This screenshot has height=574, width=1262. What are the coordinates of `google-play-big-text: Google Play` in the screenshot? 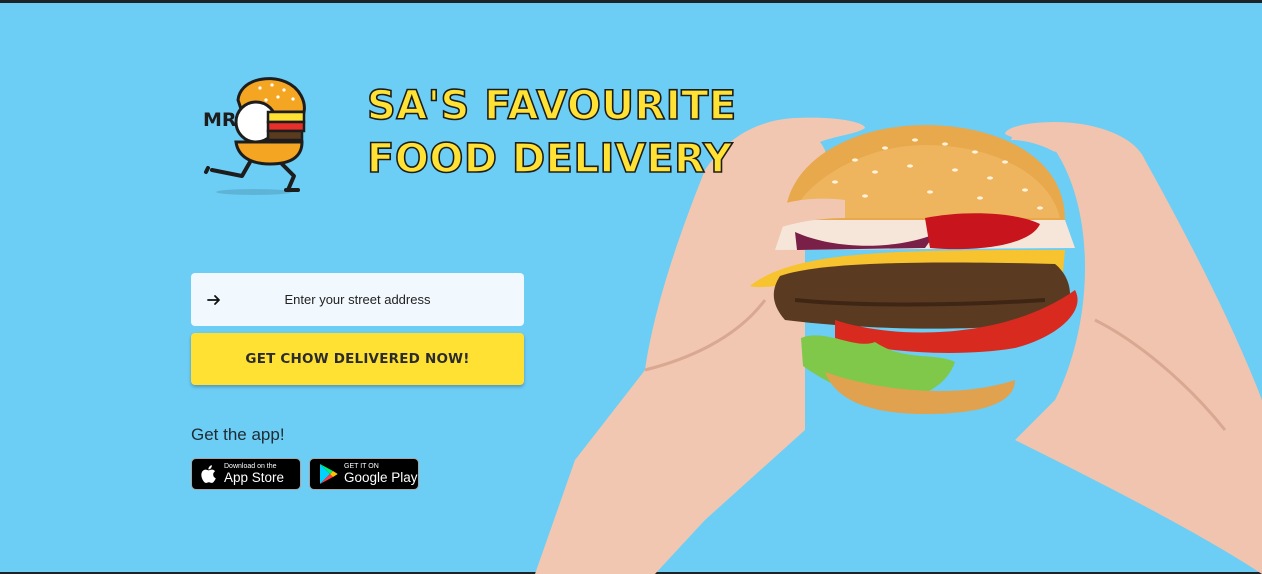 It's located at (381, 478).